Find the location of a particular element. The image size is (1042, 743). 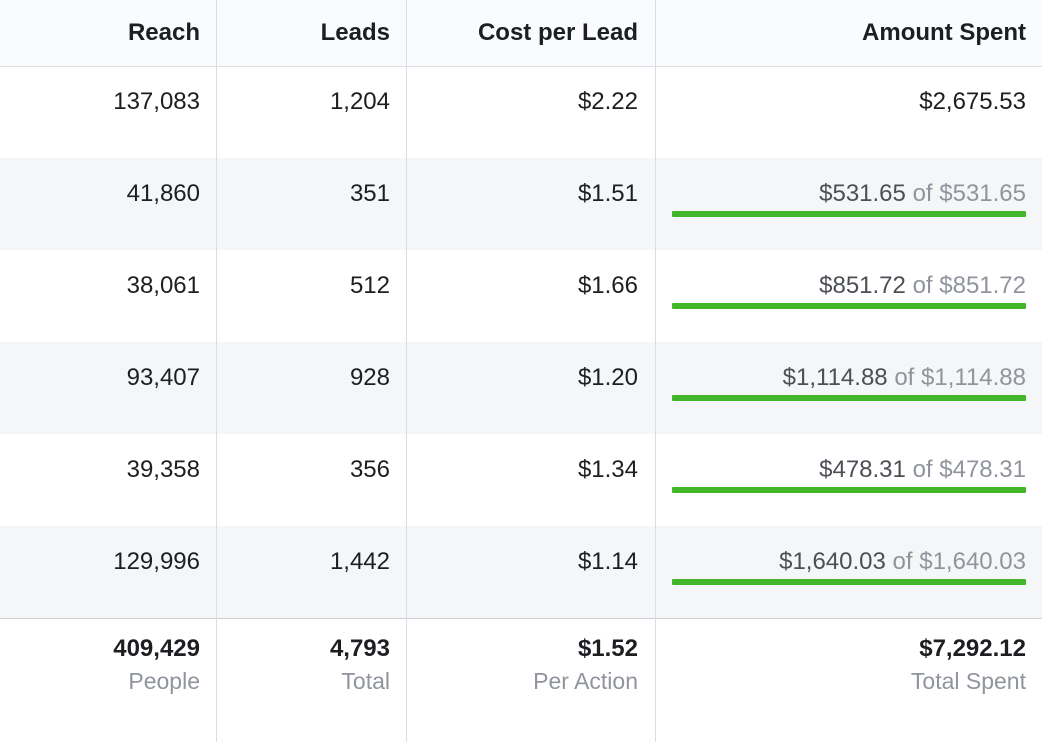

budget-of-text: of $478.31 is located at coordinates (969, 469).